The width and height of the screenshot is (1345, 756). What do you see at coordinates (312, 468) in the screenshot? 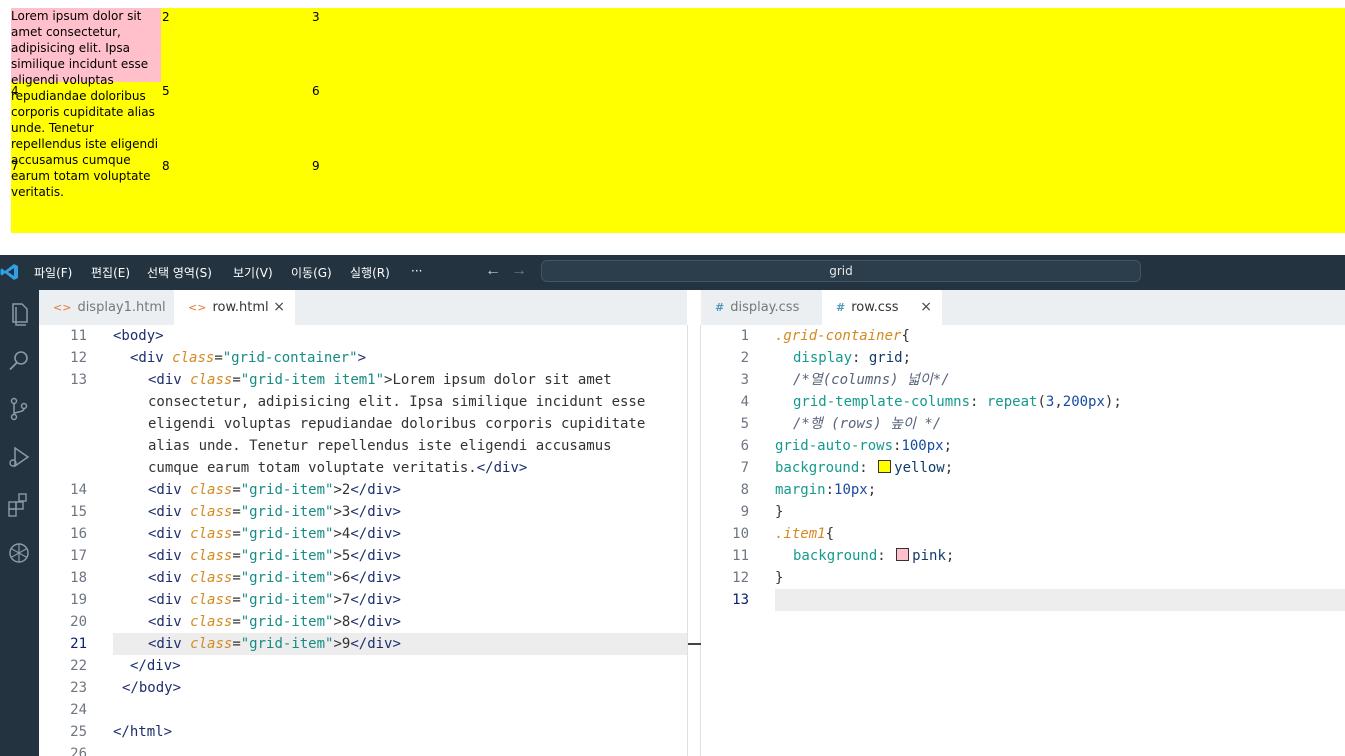
I see `text-content: cumque earum totam voluptate veritatis.` at bounding box center [312, 468].